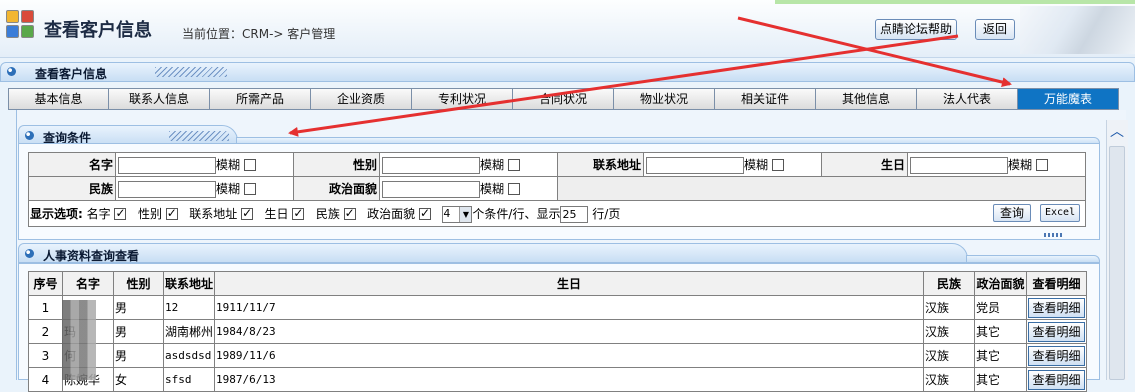 This screenshot has height=392, width=1135. Describe the element at coordinates (391, 213) in the screenshot. I see `option-label-politics: 政治面貌` at that location.